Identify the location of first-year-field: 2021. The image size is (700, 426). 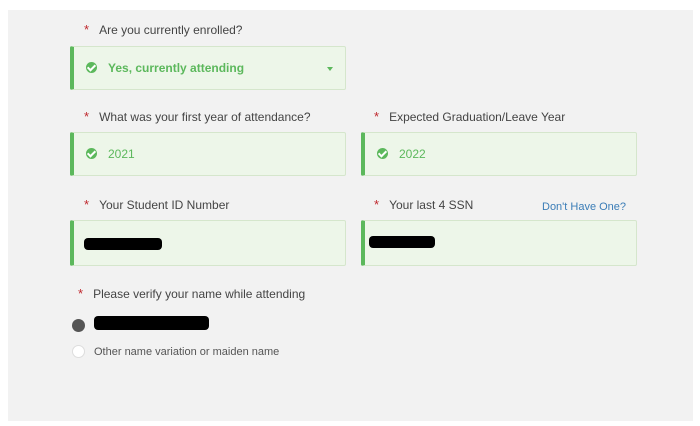
(208, 154).